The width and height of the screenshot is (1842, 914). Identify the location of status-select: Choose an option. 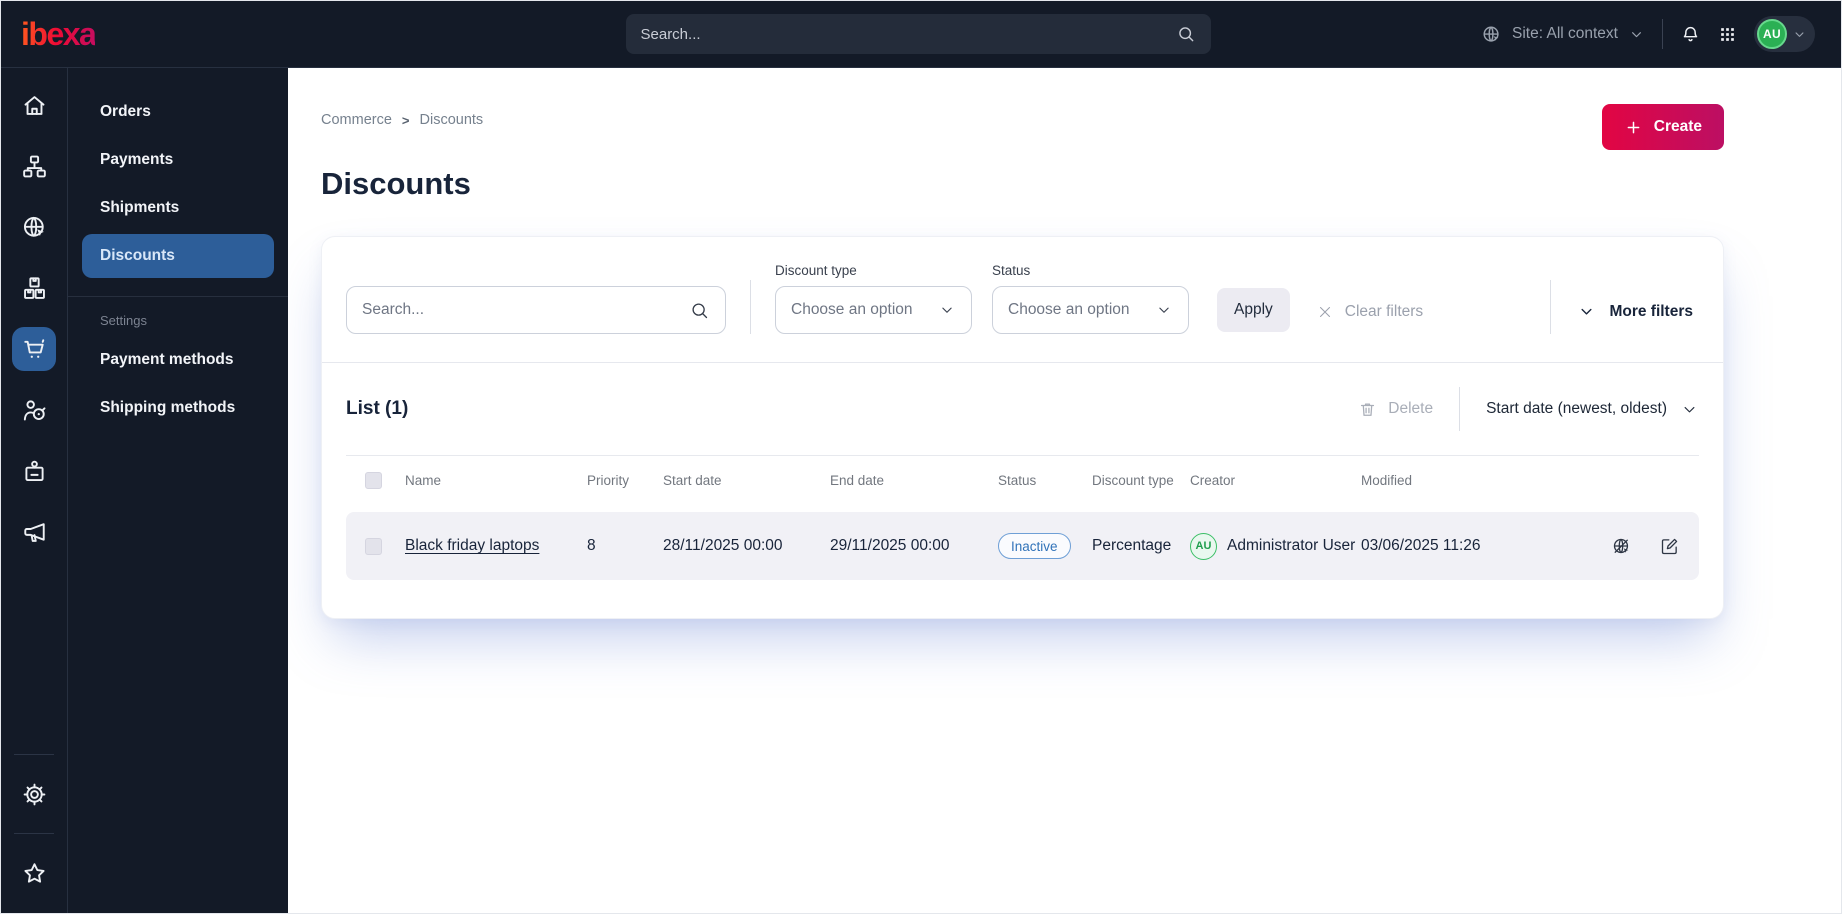
(1090, 310).